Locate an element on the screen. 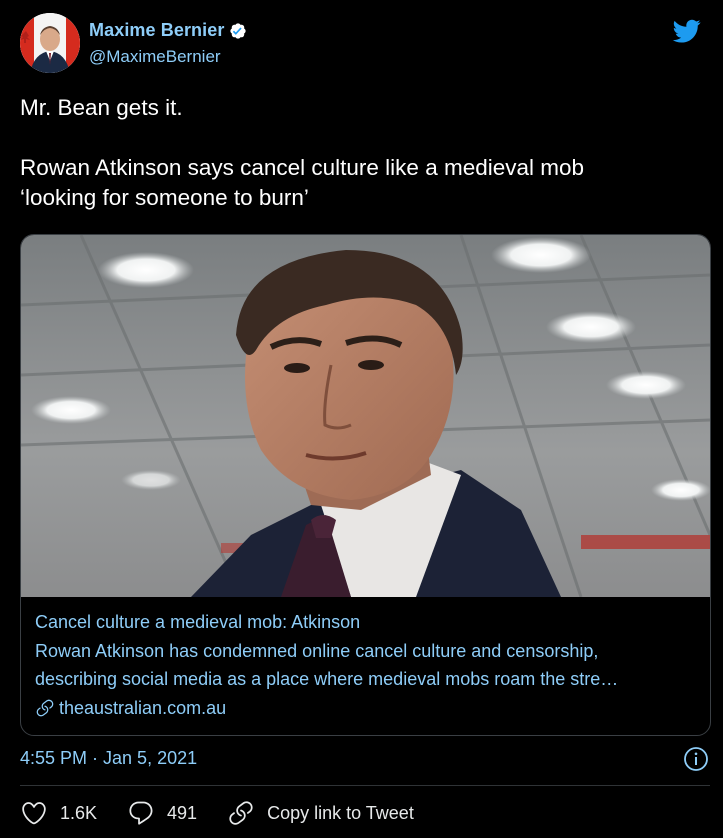 This screenshot has width=723, height=838. verified-badge-icon is located at coordinates (238, 31).